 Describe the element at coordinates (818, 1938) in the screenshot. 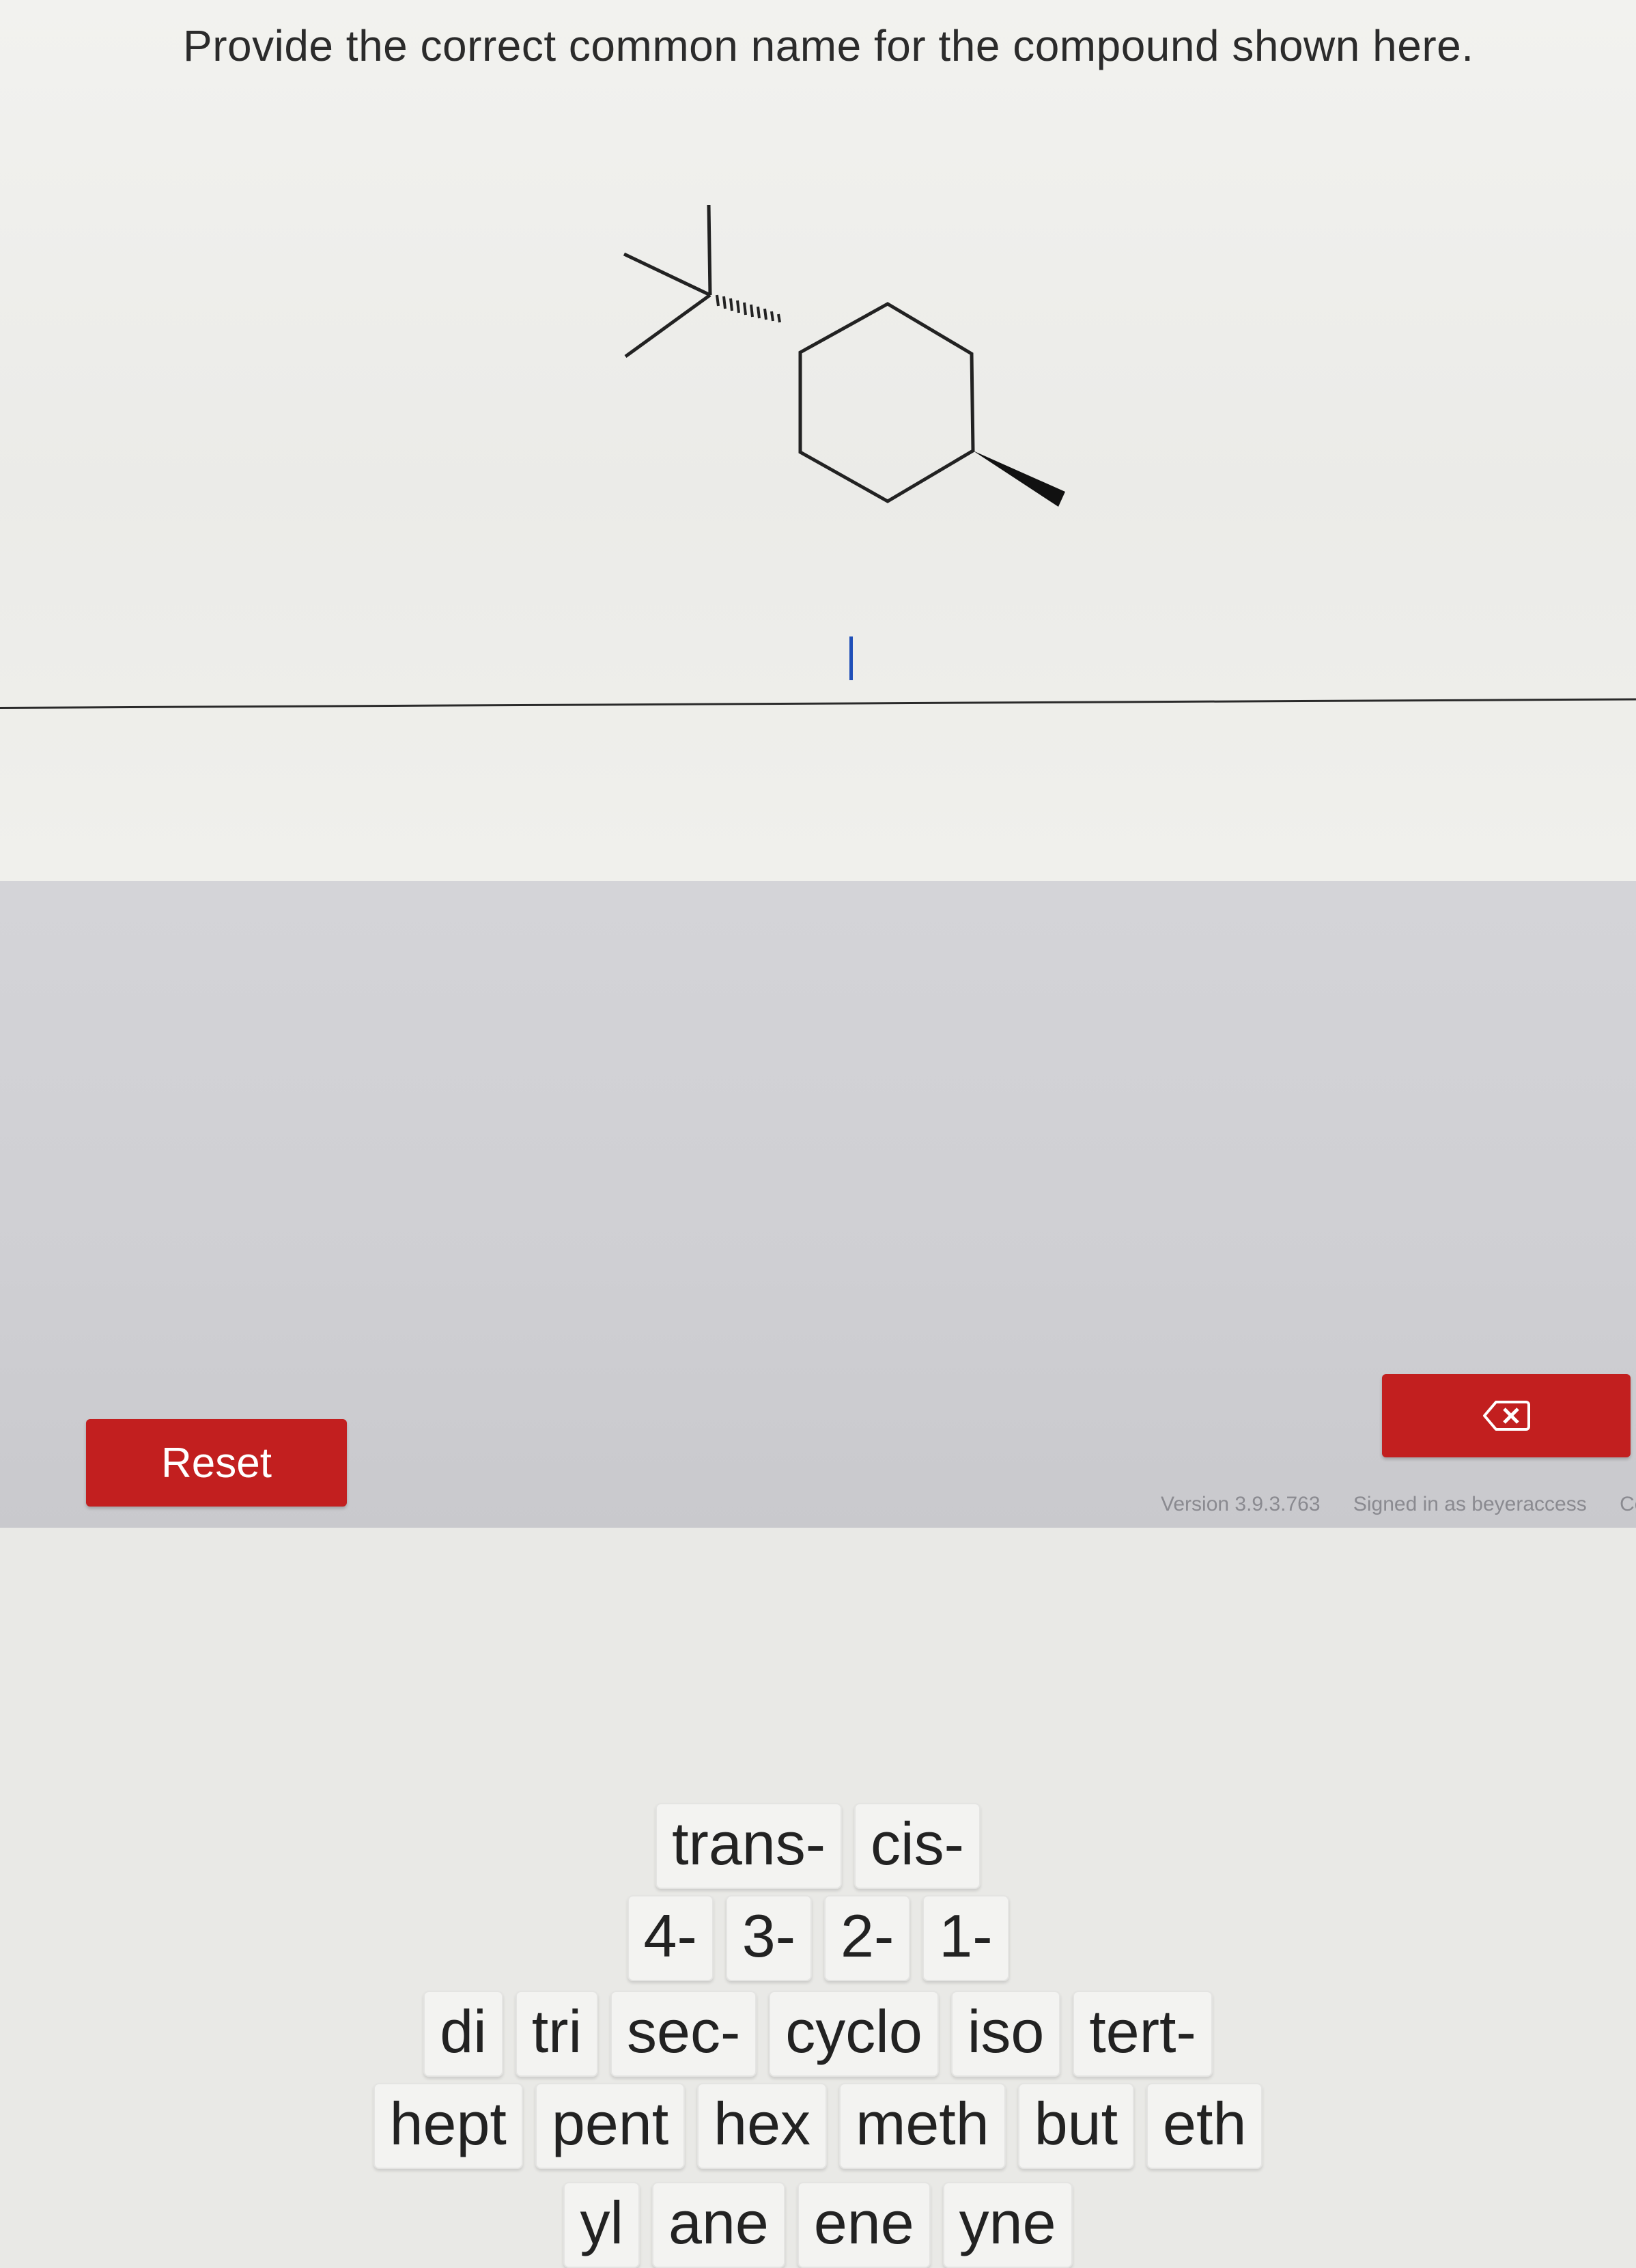

I see `tile-row-locants: 4- 3- 2- 1-` at that location.